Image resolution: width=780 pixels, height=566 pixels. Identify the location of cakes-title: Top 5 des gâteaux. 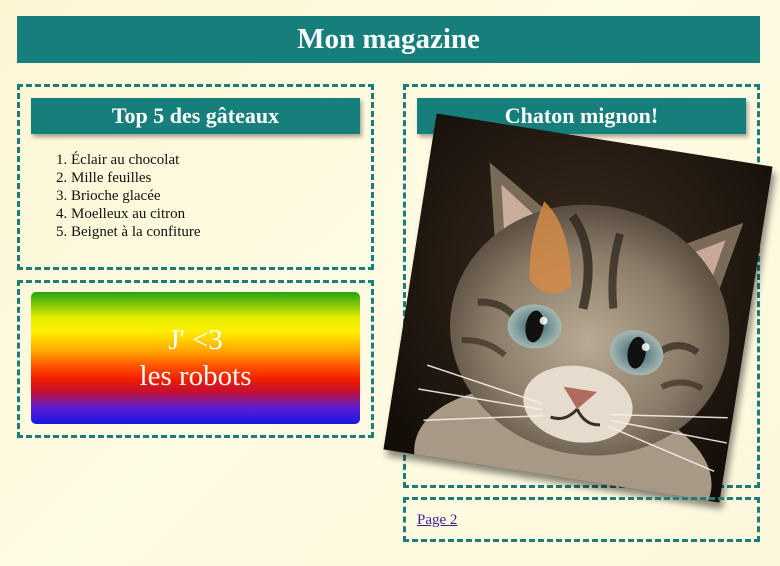
(195, 116).